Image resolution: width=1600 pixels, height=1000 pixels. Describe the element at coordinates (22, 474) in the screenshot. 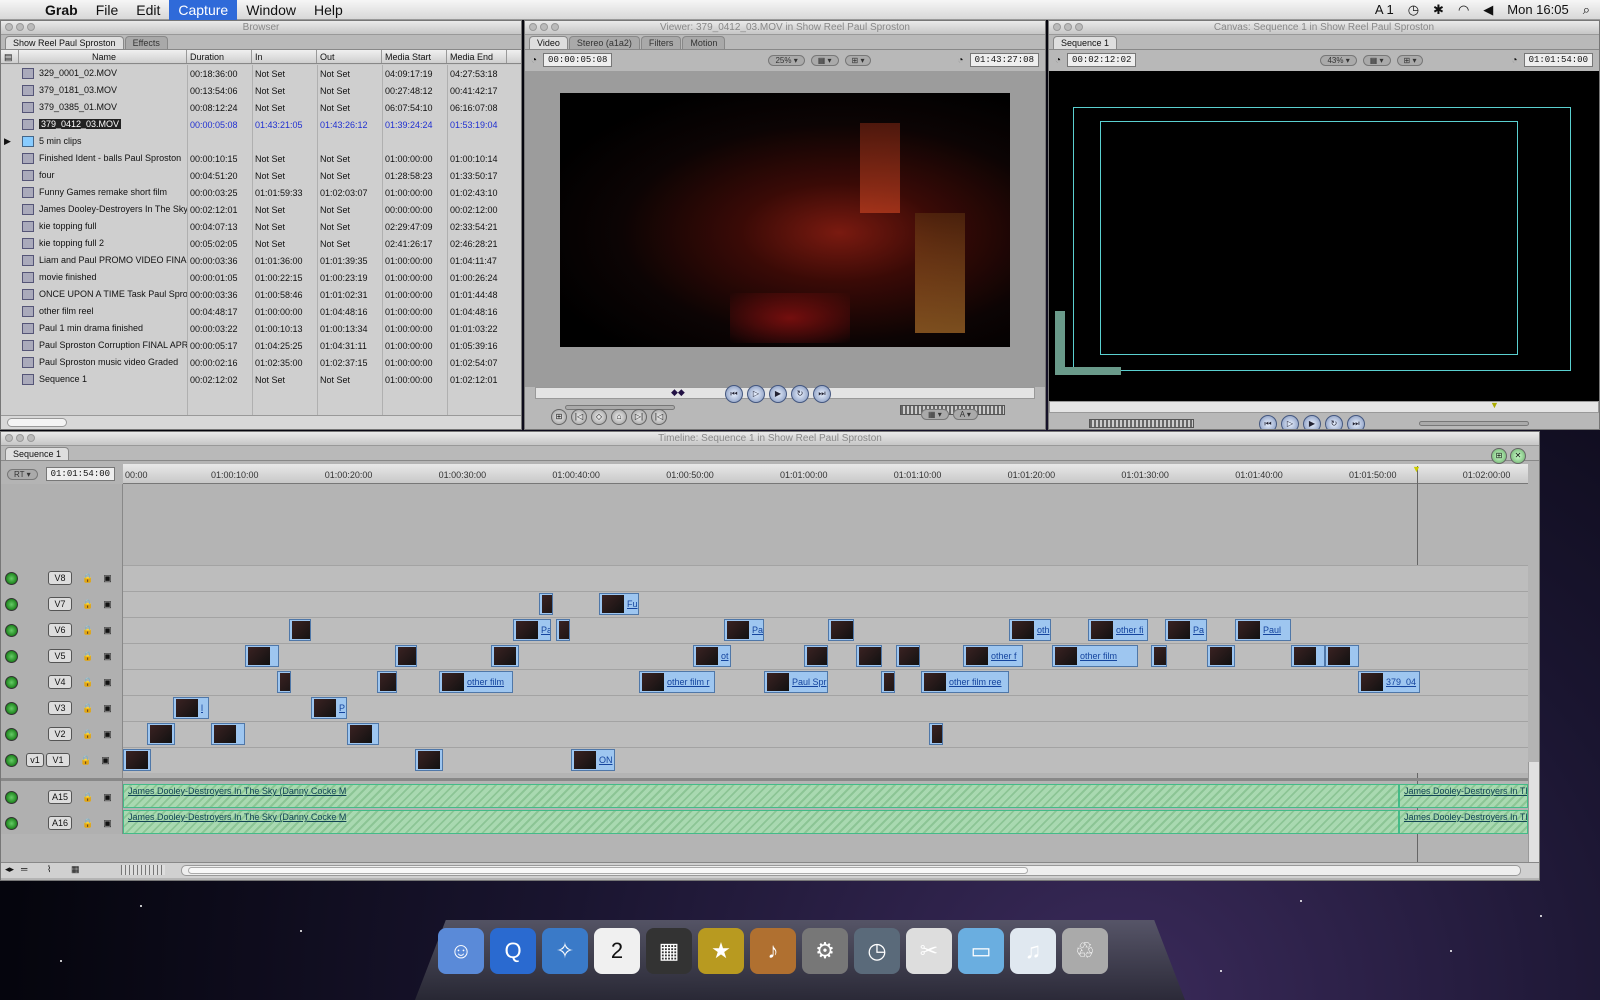

I see `rt-popup: RT ▾` at that location.